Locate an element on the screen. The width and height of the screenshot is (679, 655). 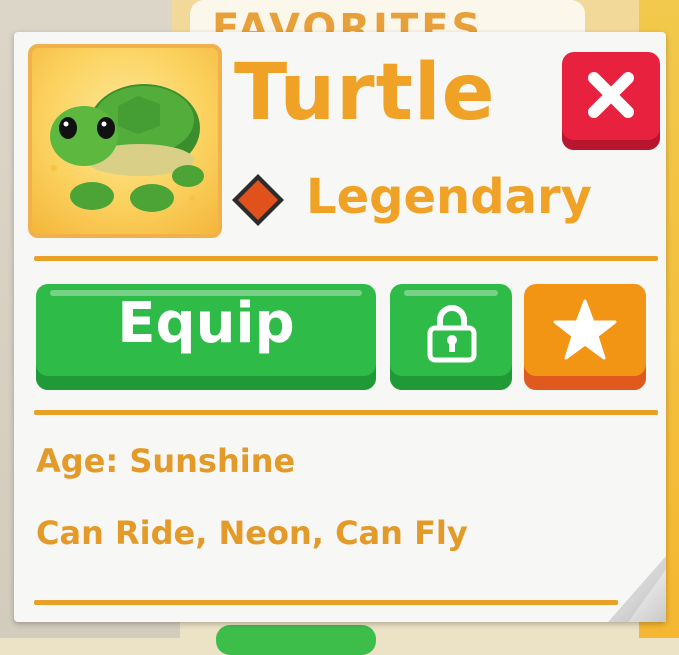
pet-portrait is located at coordinates (125, 141).